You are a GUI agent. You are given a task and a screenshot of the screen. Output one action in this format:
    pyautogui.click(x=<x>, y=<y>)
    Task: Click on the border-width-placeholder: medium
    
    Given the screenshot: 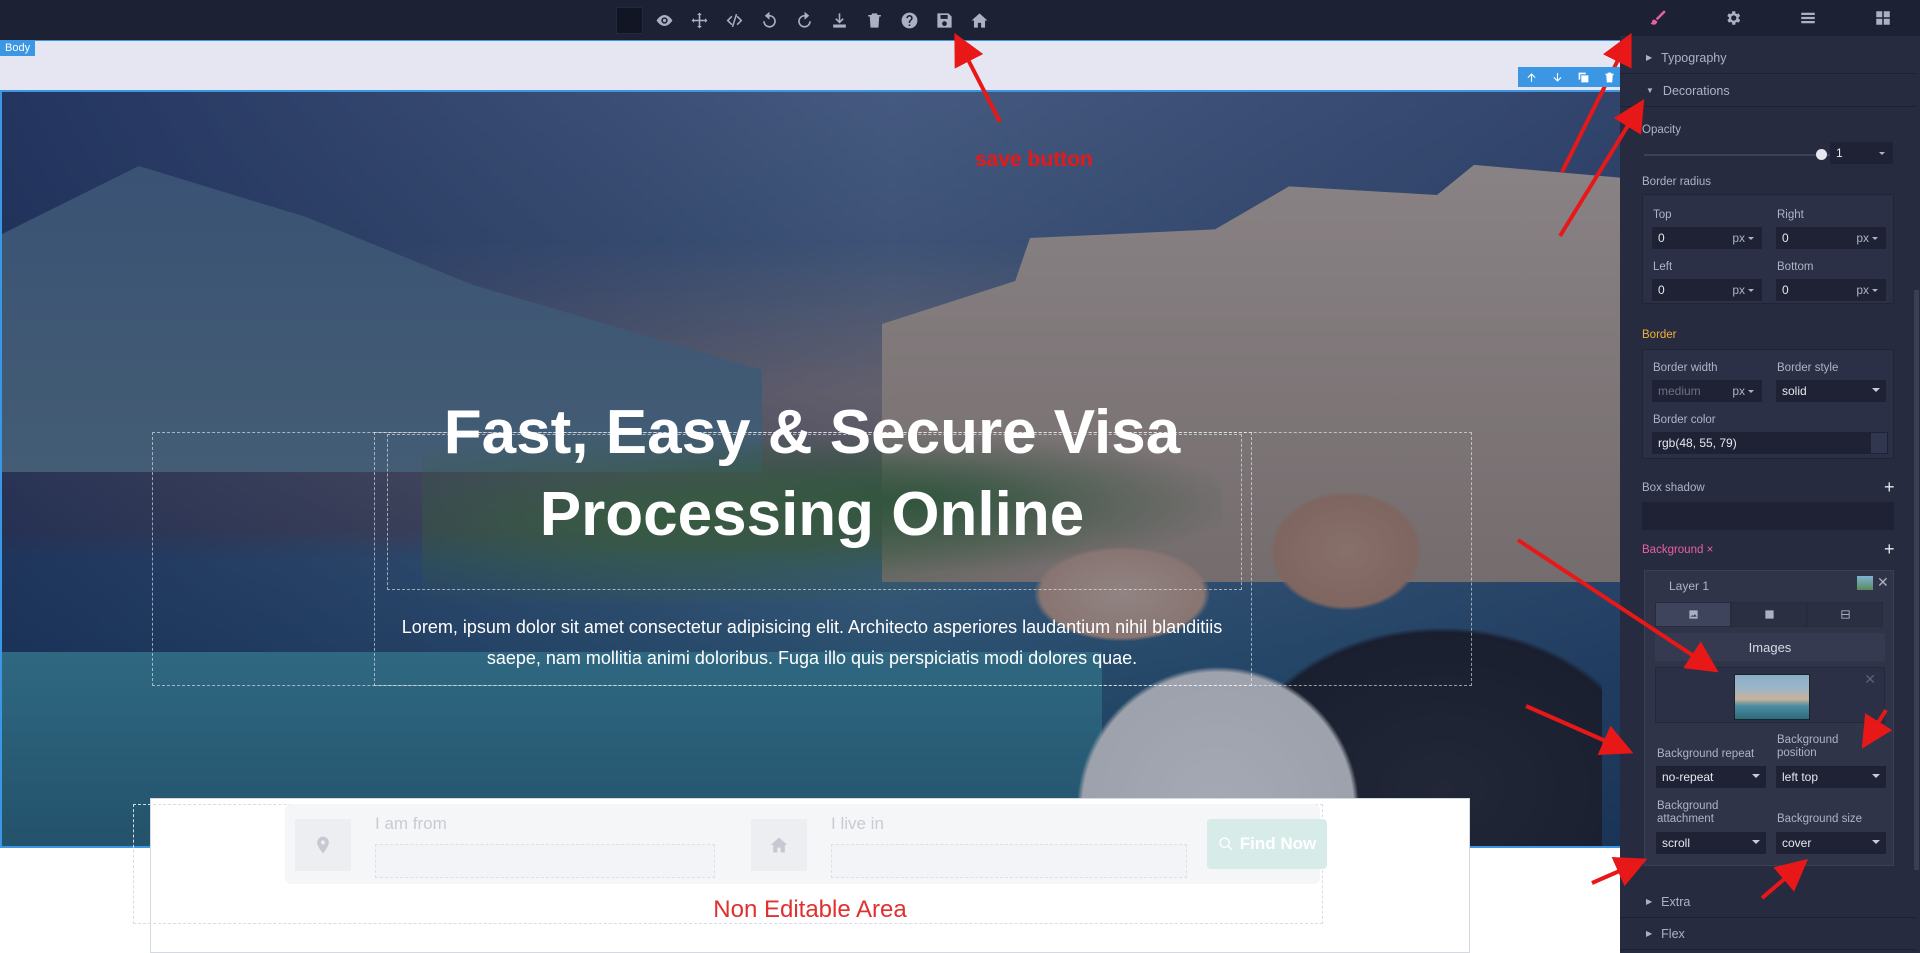 What is the action you would take?
    pyautogui.click(x=1679, y=391)
    